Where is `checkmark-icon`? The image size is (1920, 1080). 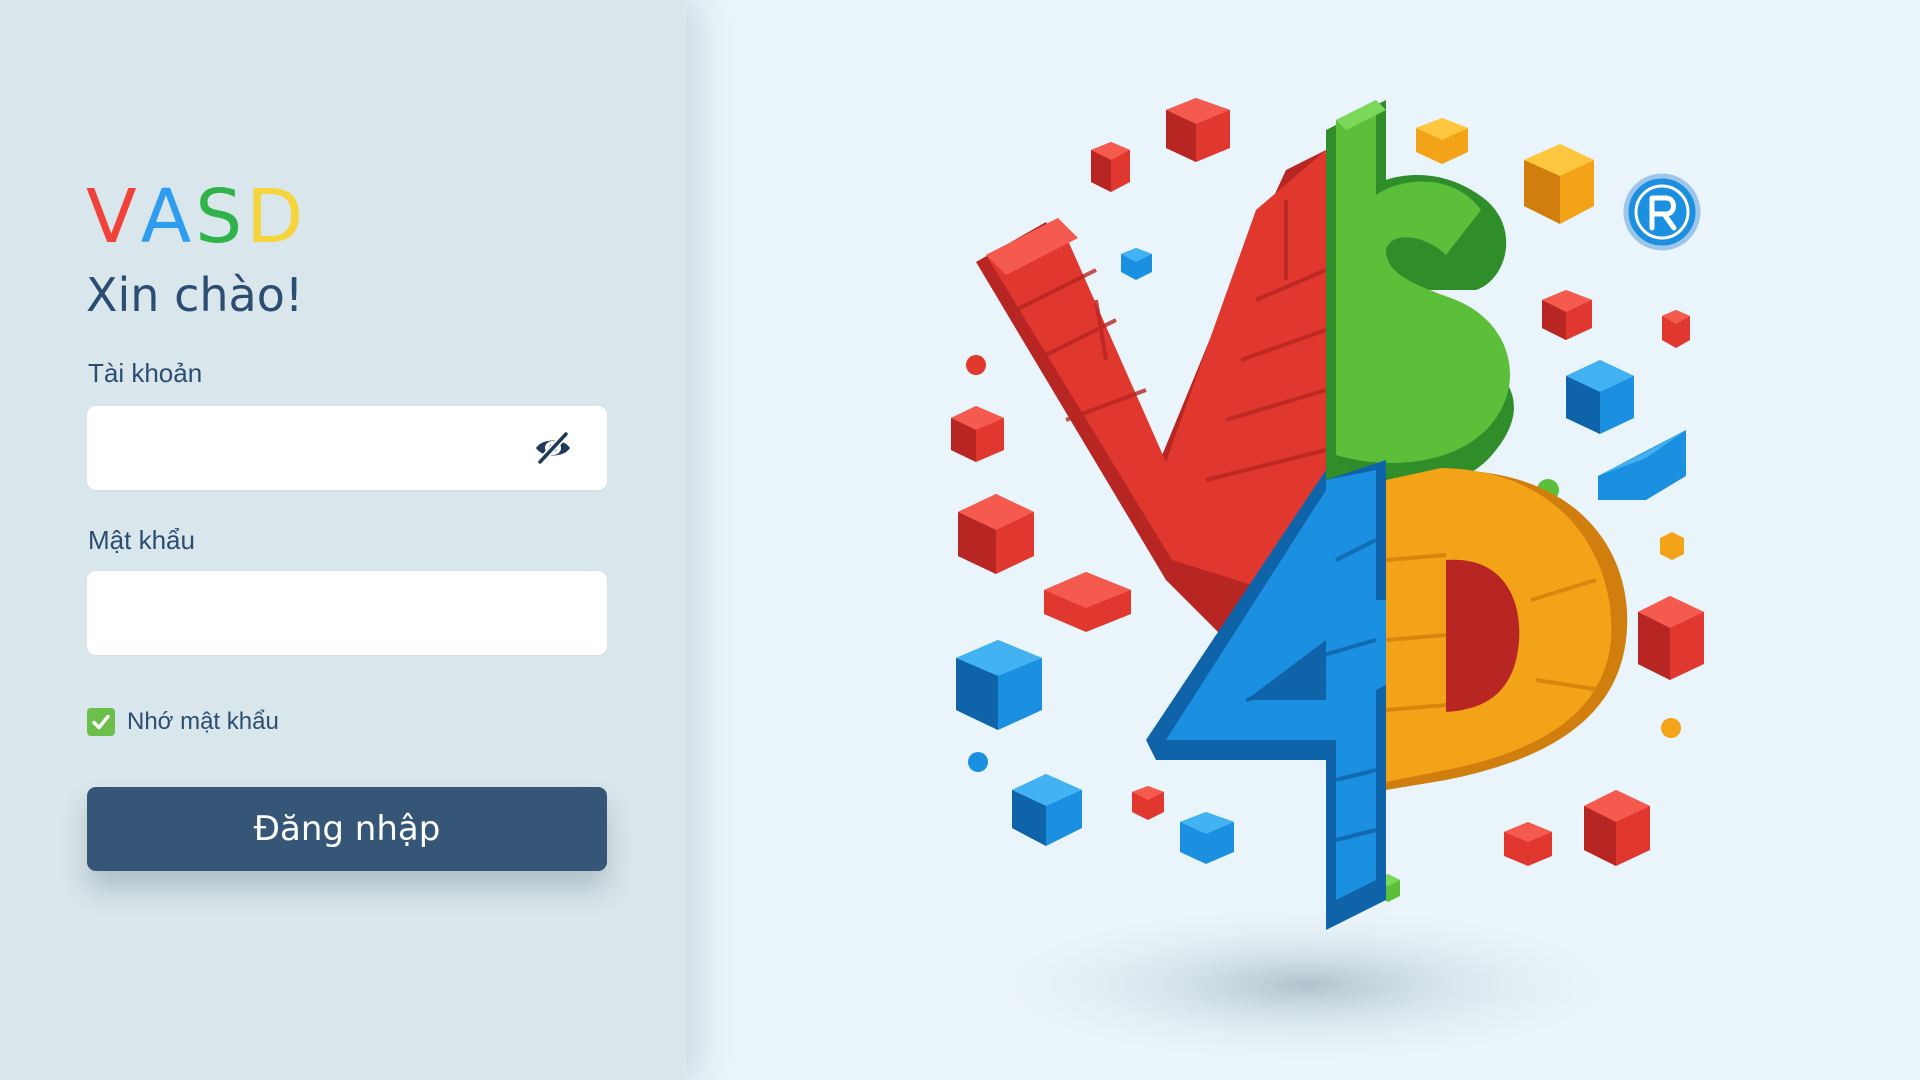
checkmark-icon is located at coordinates (101, 722).